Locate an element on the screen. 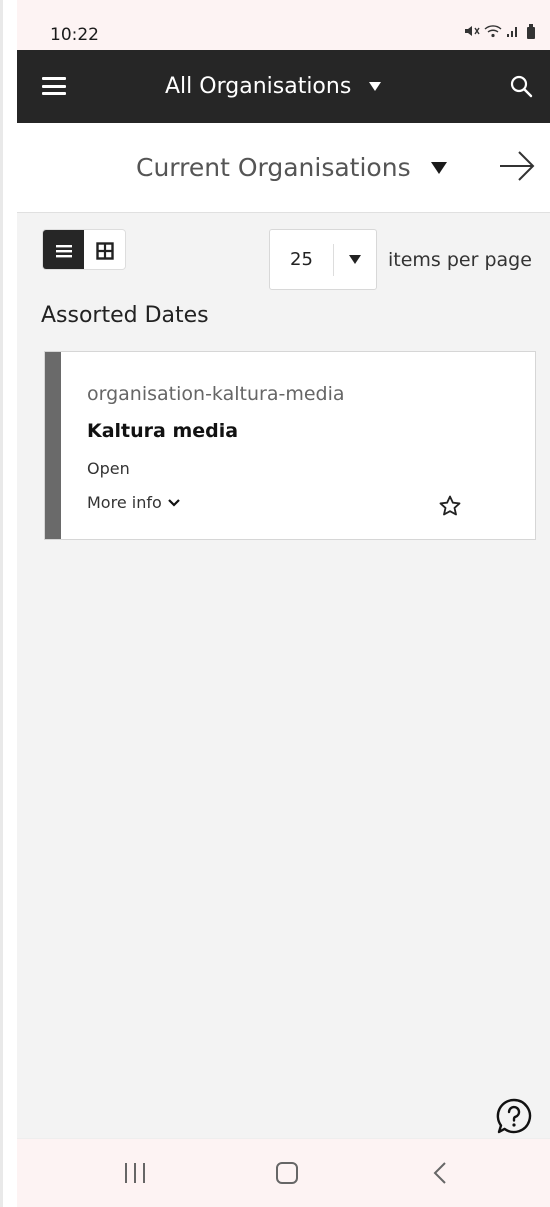 The width and height of the screenshot is (550, 1207). card-status: Open is located at coordinates (108, 468).